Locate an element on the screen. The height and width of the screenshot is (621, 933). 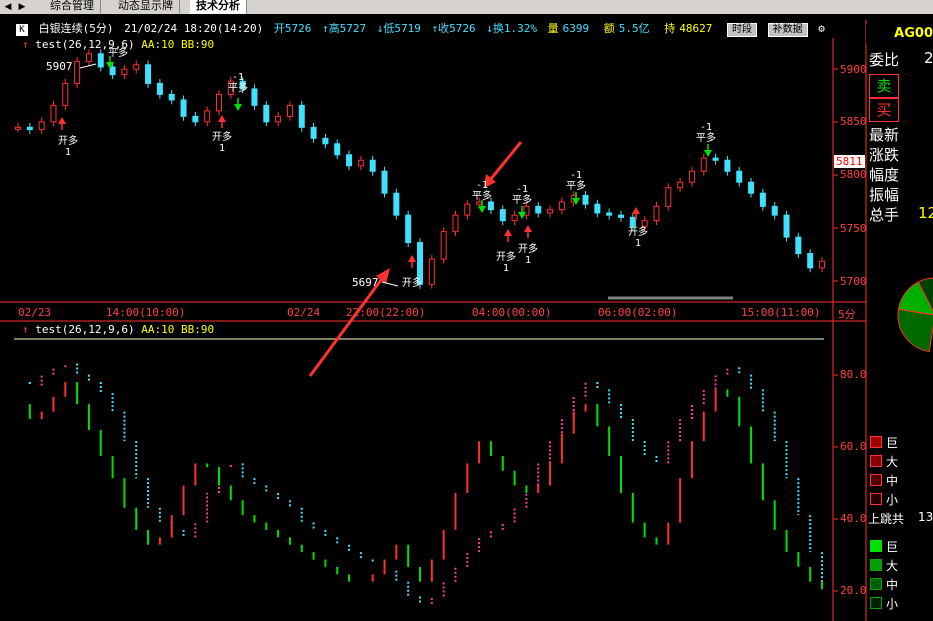
time-tick: 14:00(10:00) is located at coordinates (146, 312).